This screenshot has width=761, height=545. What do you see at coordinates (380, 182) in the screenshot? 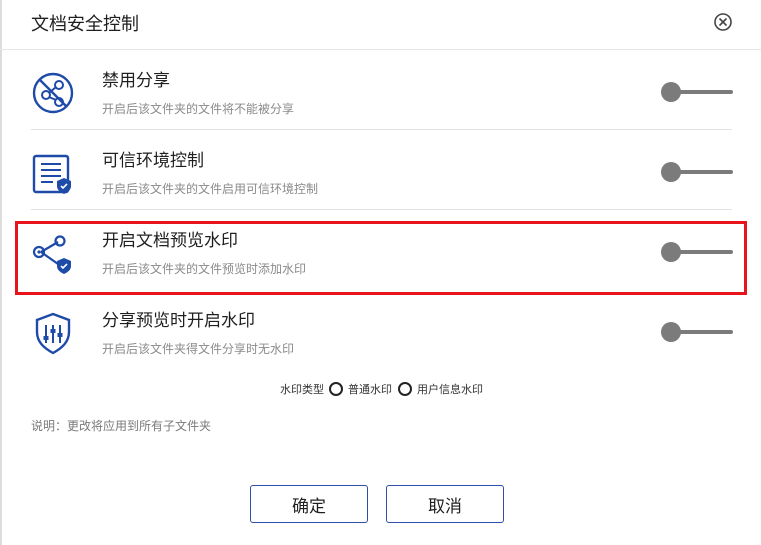
I see `setting-trusted-environment: 可信环境控制 开启后该文件夹的文件启用可信环境控制` at bounding box center [380, 182].